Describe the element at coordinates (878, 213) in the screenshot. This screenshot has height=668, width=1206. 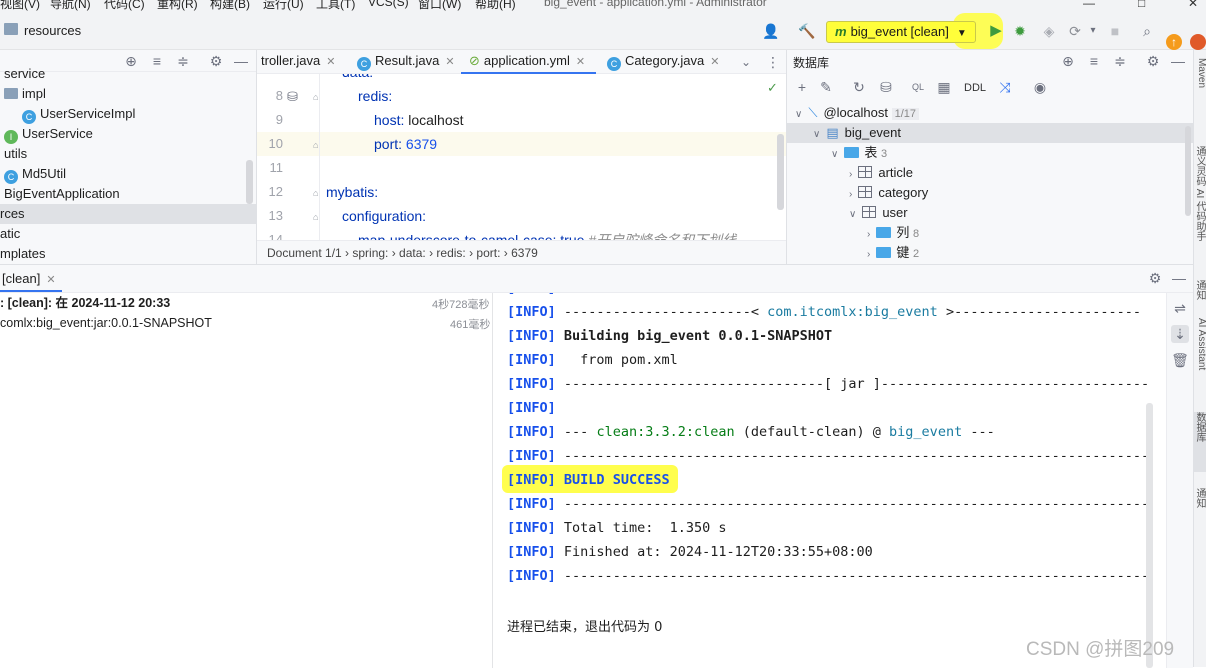
I see `table-node: ∨ user` at that location.